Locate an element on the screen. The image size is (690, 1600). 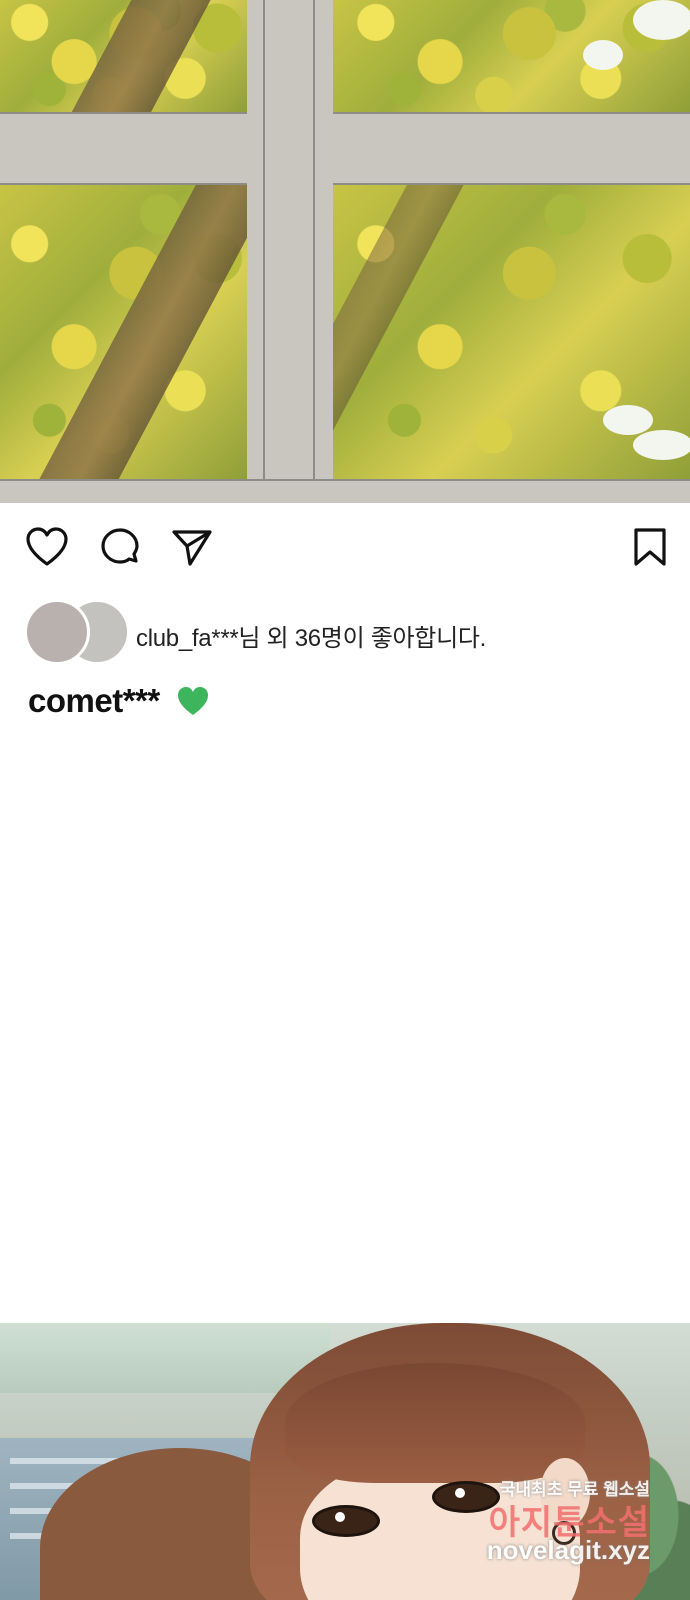
likes-text: club_fa***님 외 36명이 좋아합니다. is located at coordinates (311, 635).